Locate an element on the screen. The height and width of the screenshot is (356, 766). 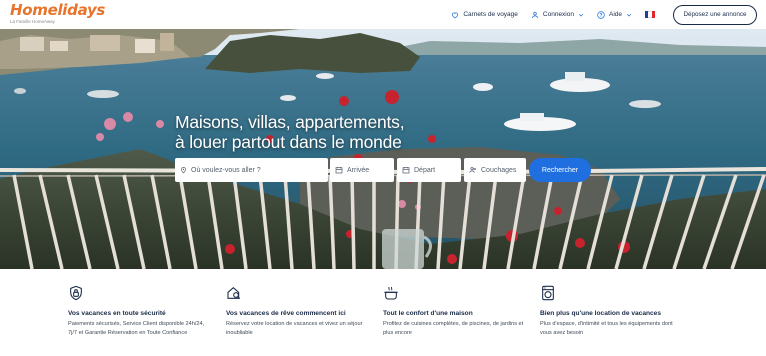
washing-machine-icon is located at coordinates (548, 293).